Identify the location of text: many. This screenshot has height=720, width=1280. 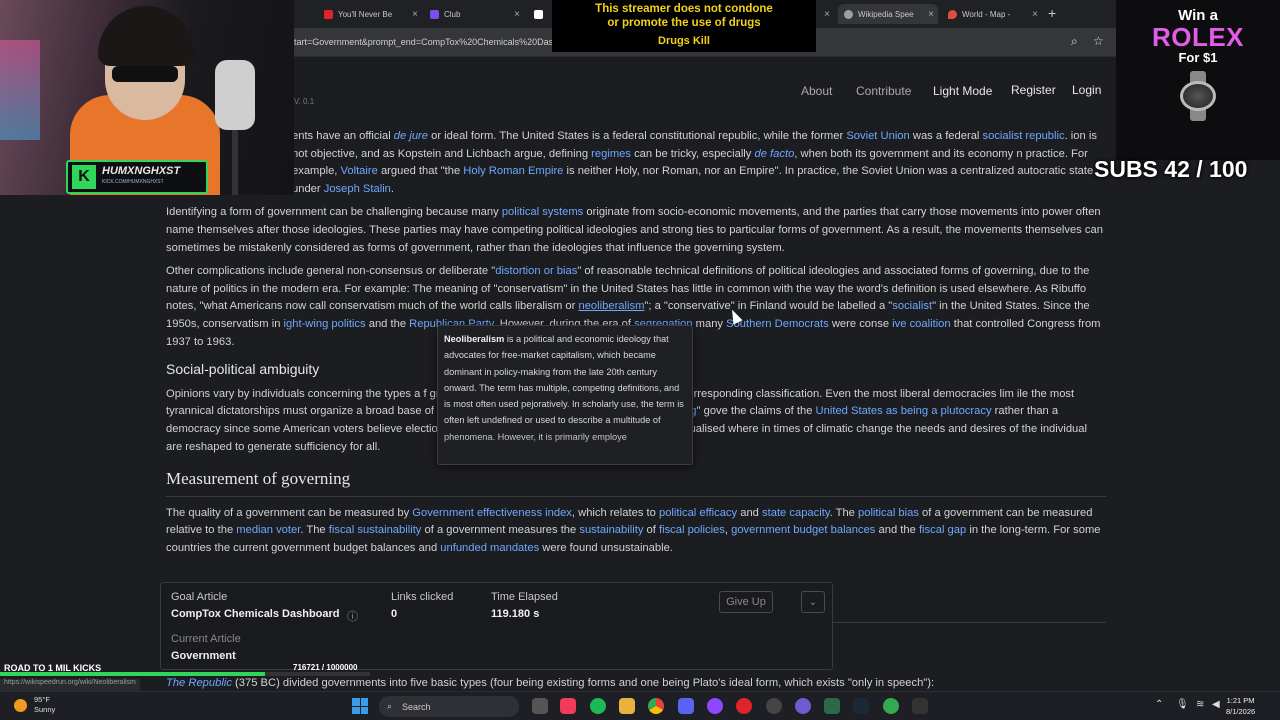
(709, 323).